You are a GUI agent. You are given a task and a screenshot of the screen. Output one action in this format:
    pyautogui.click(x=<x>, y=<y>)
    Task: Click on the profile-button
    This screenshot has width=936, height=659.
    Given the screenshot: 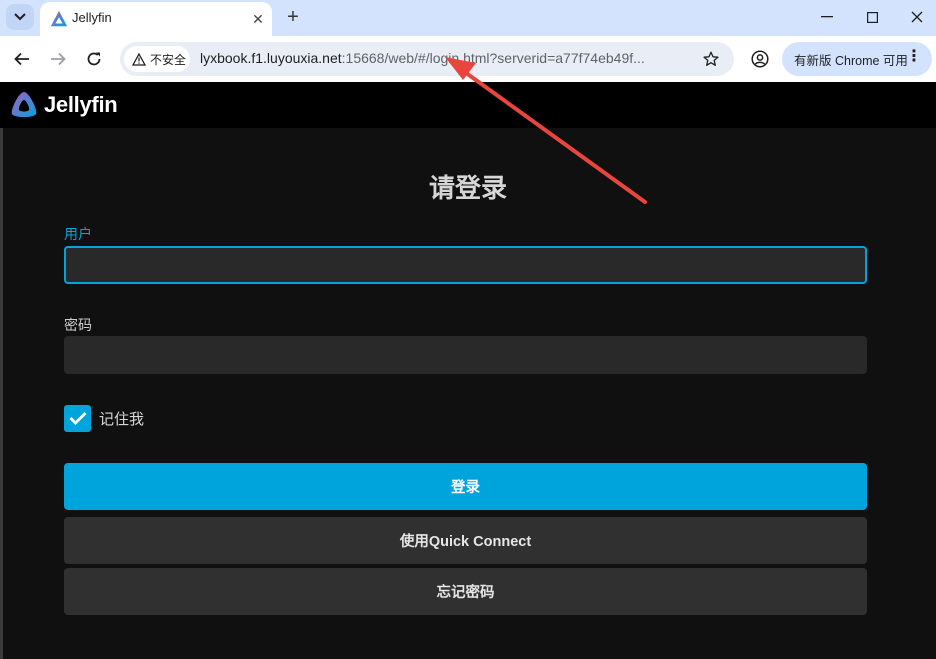 What is the action you would take?
    pyautogui.click(x=760, y=59)
    